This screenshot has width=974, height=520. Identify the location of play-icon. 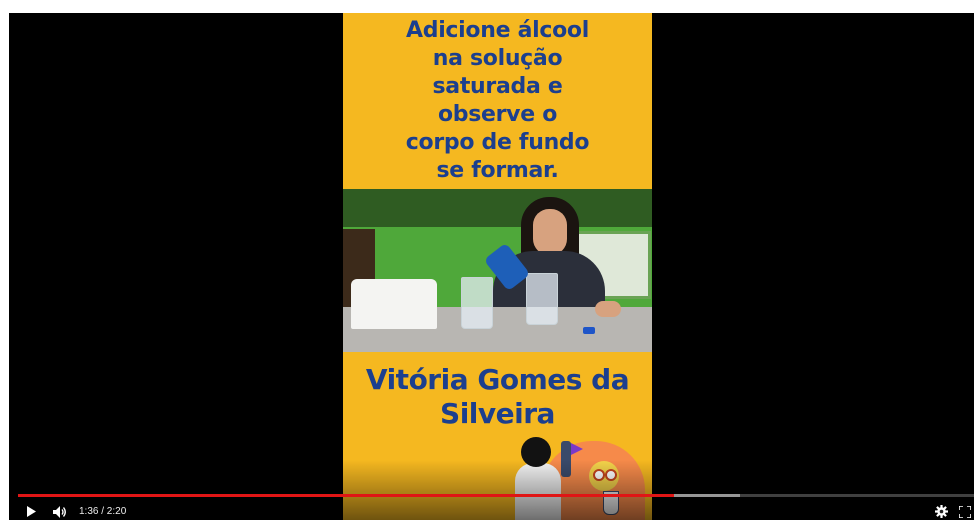
(31, 511).